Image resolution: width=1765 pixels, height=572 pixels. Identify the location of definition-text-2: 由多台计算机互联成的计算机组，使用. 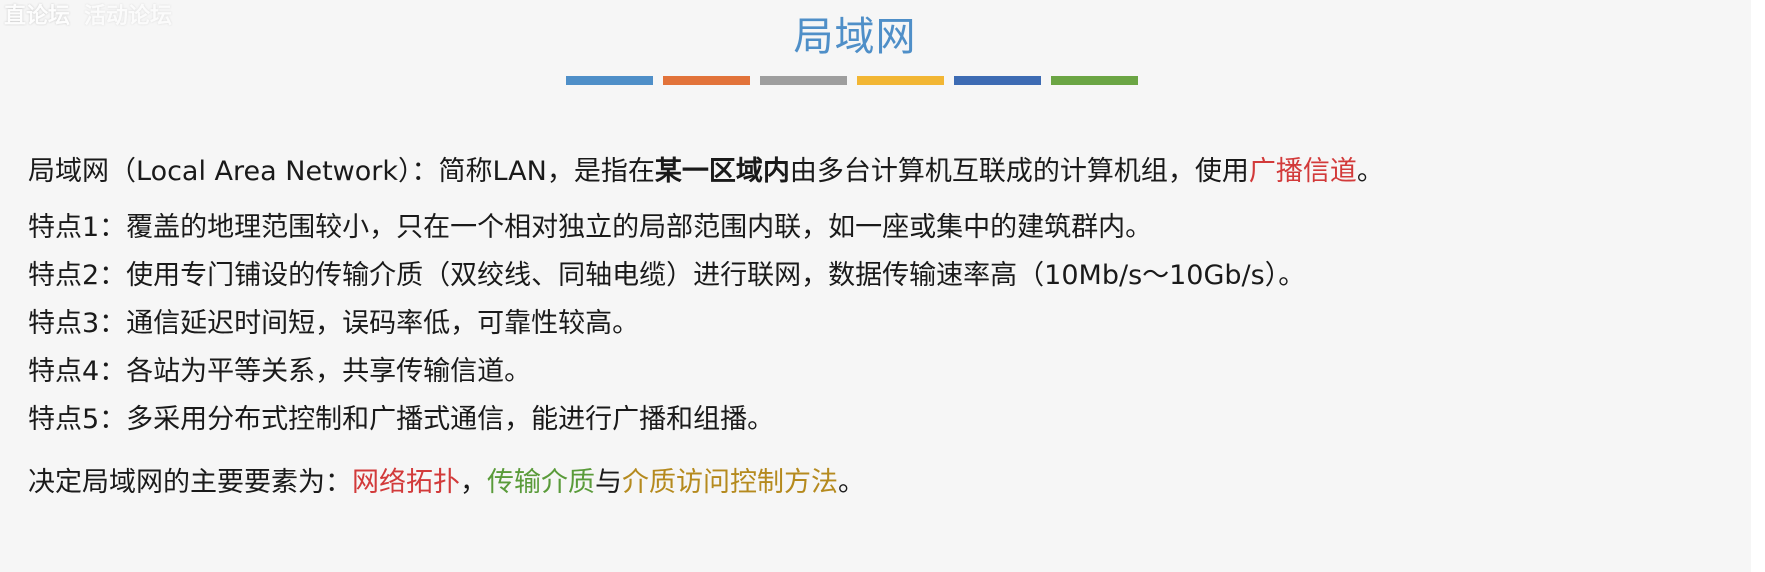
(1019, 171).